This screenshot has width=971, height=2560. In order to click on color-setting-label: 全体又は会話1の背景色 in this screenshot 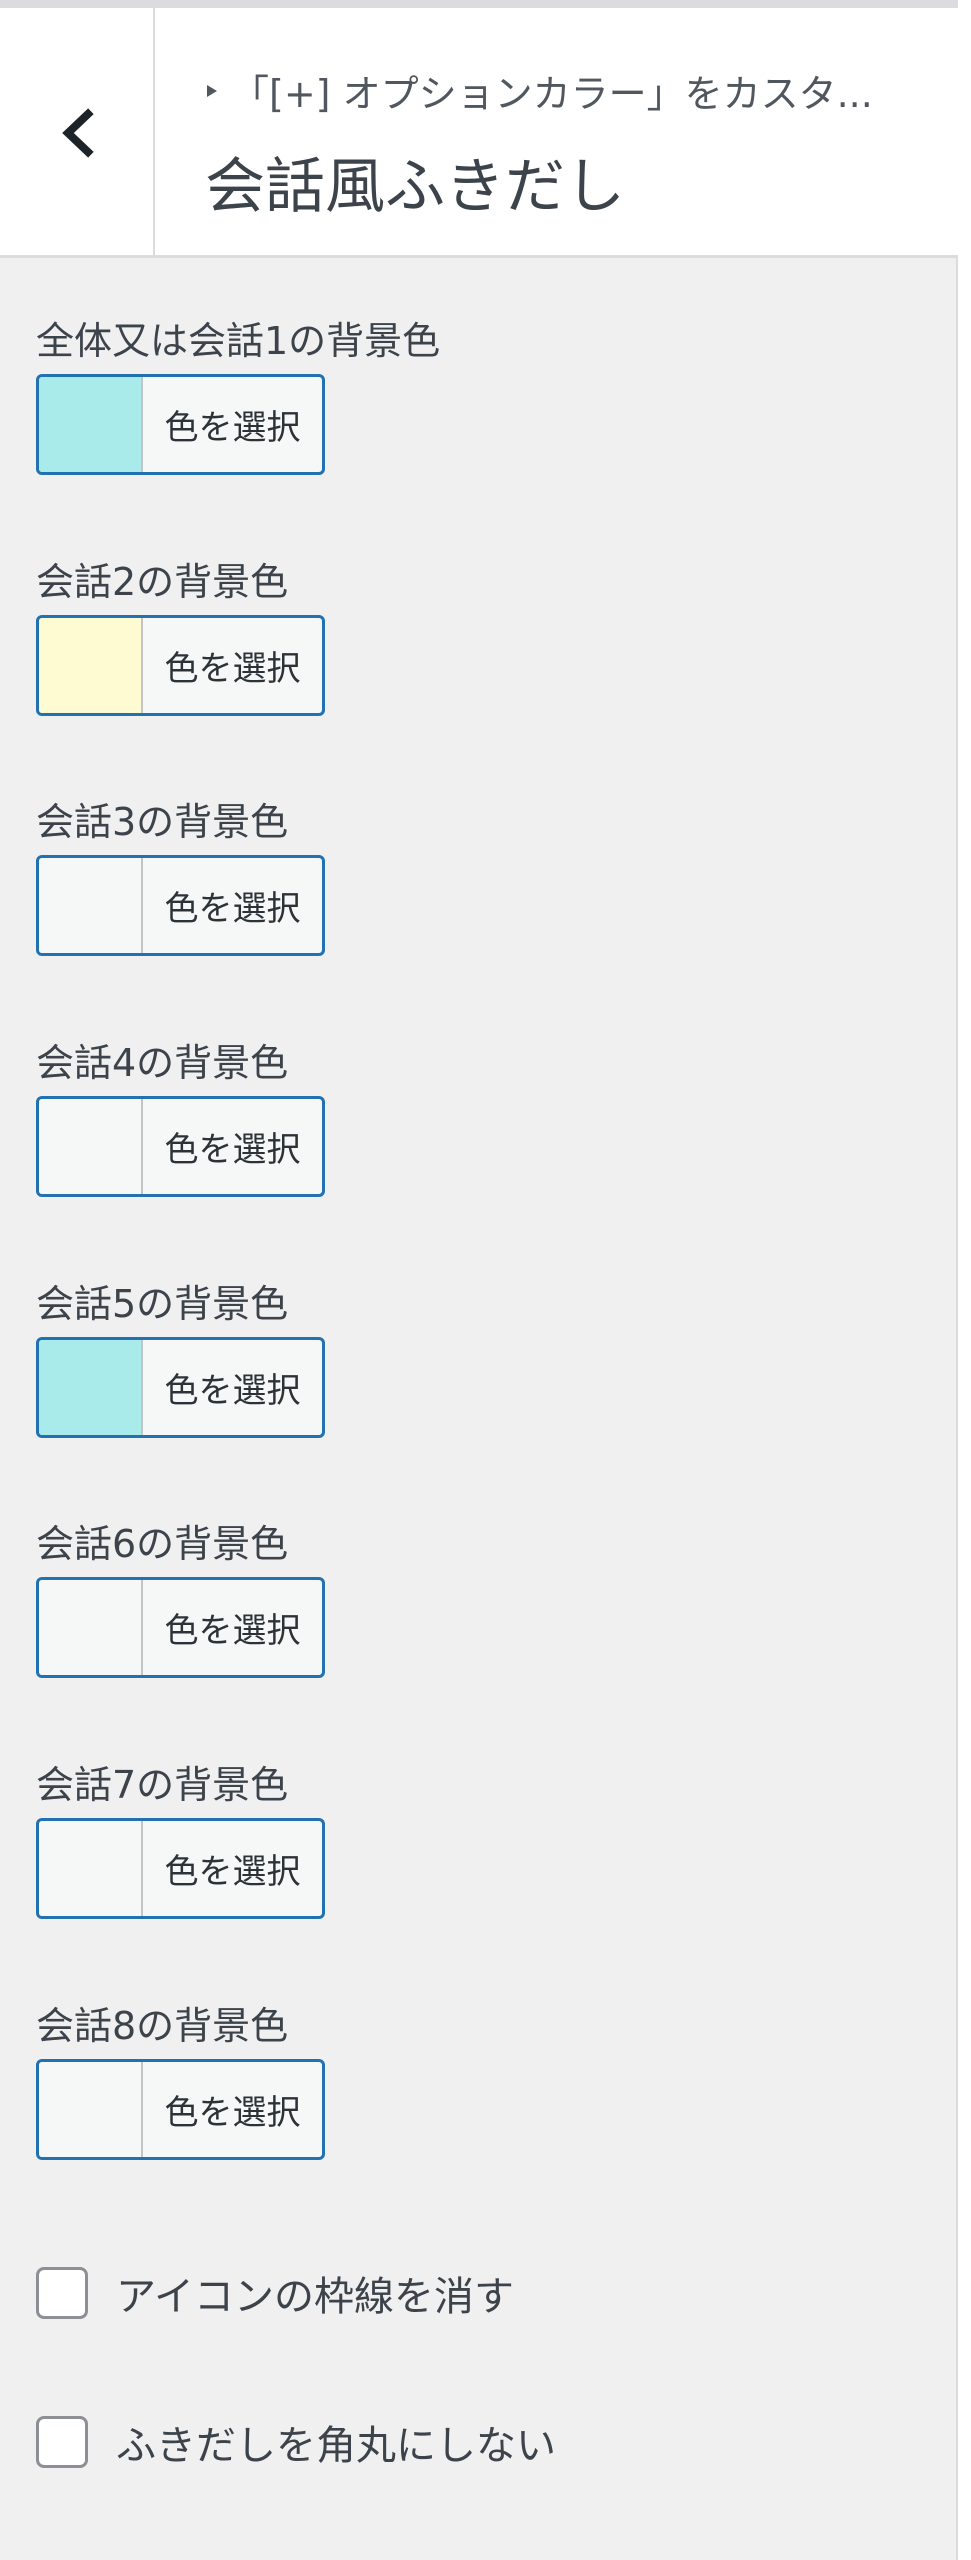, I will do `click(238, 341)`.